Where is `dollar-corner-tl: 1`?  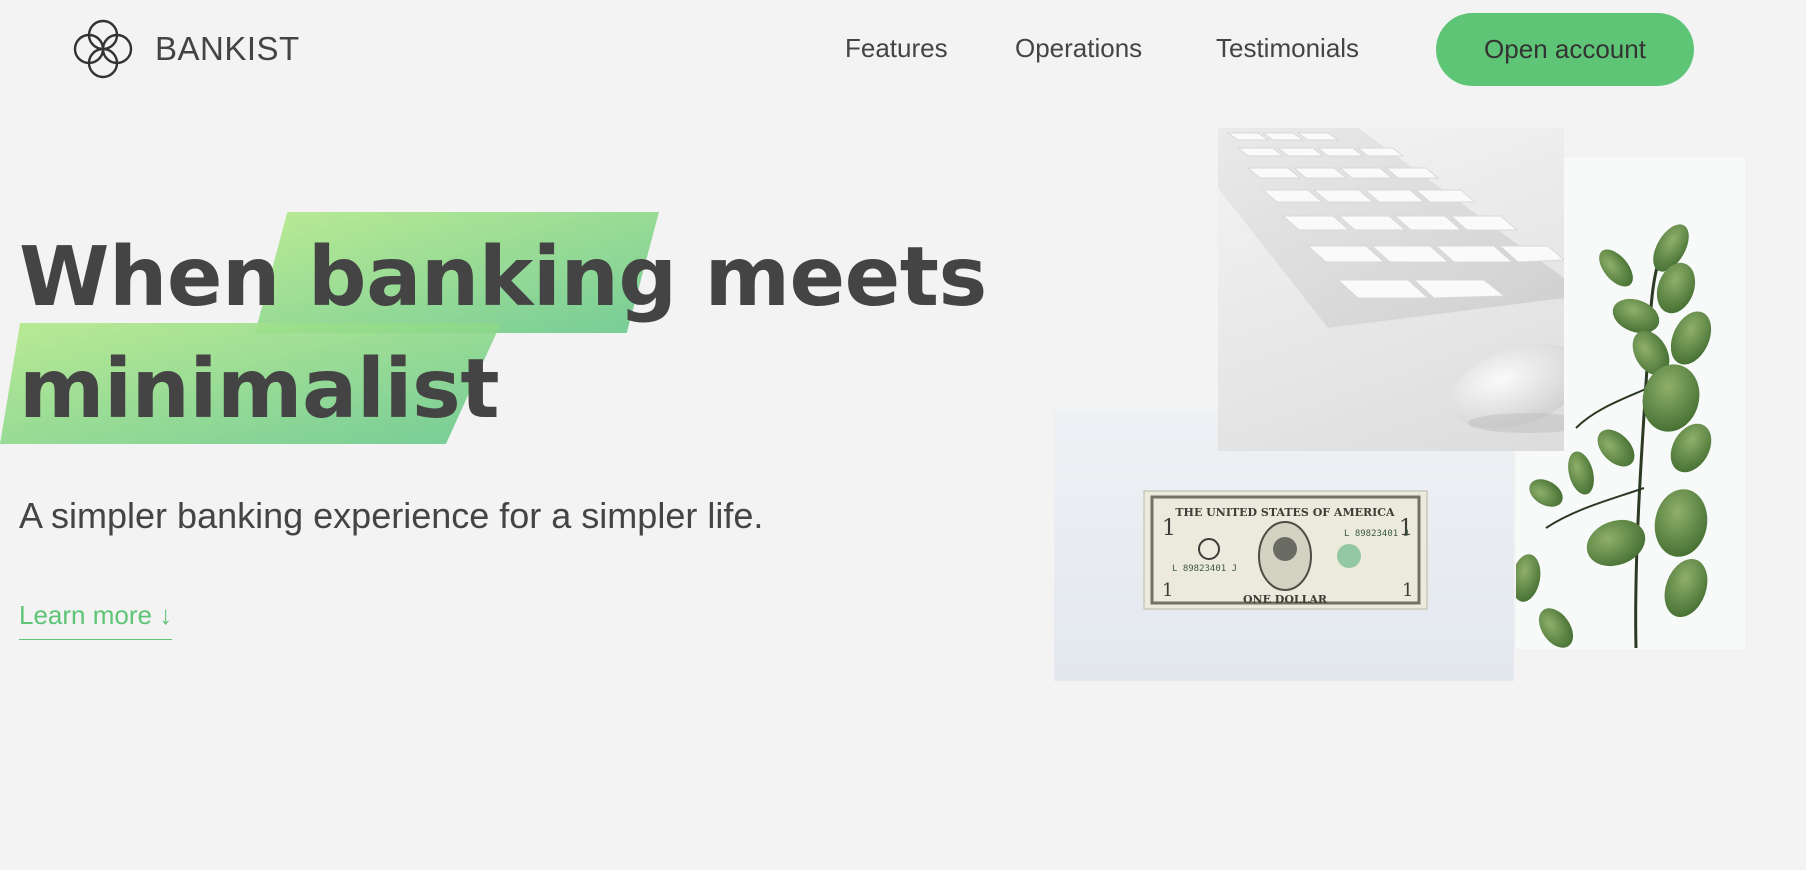 dollar-corner-tl: 1 is located at coordinates (1169, 528).